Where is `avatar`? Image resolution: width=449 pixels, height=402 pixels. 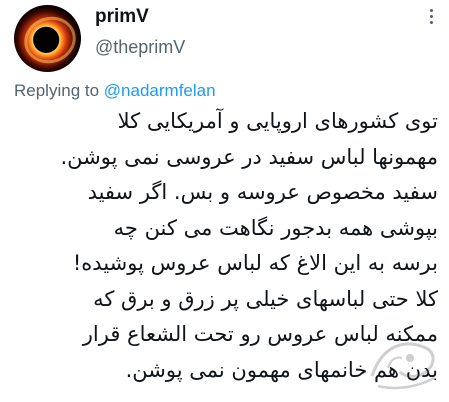 avatar is located at coordinates (47, 38).